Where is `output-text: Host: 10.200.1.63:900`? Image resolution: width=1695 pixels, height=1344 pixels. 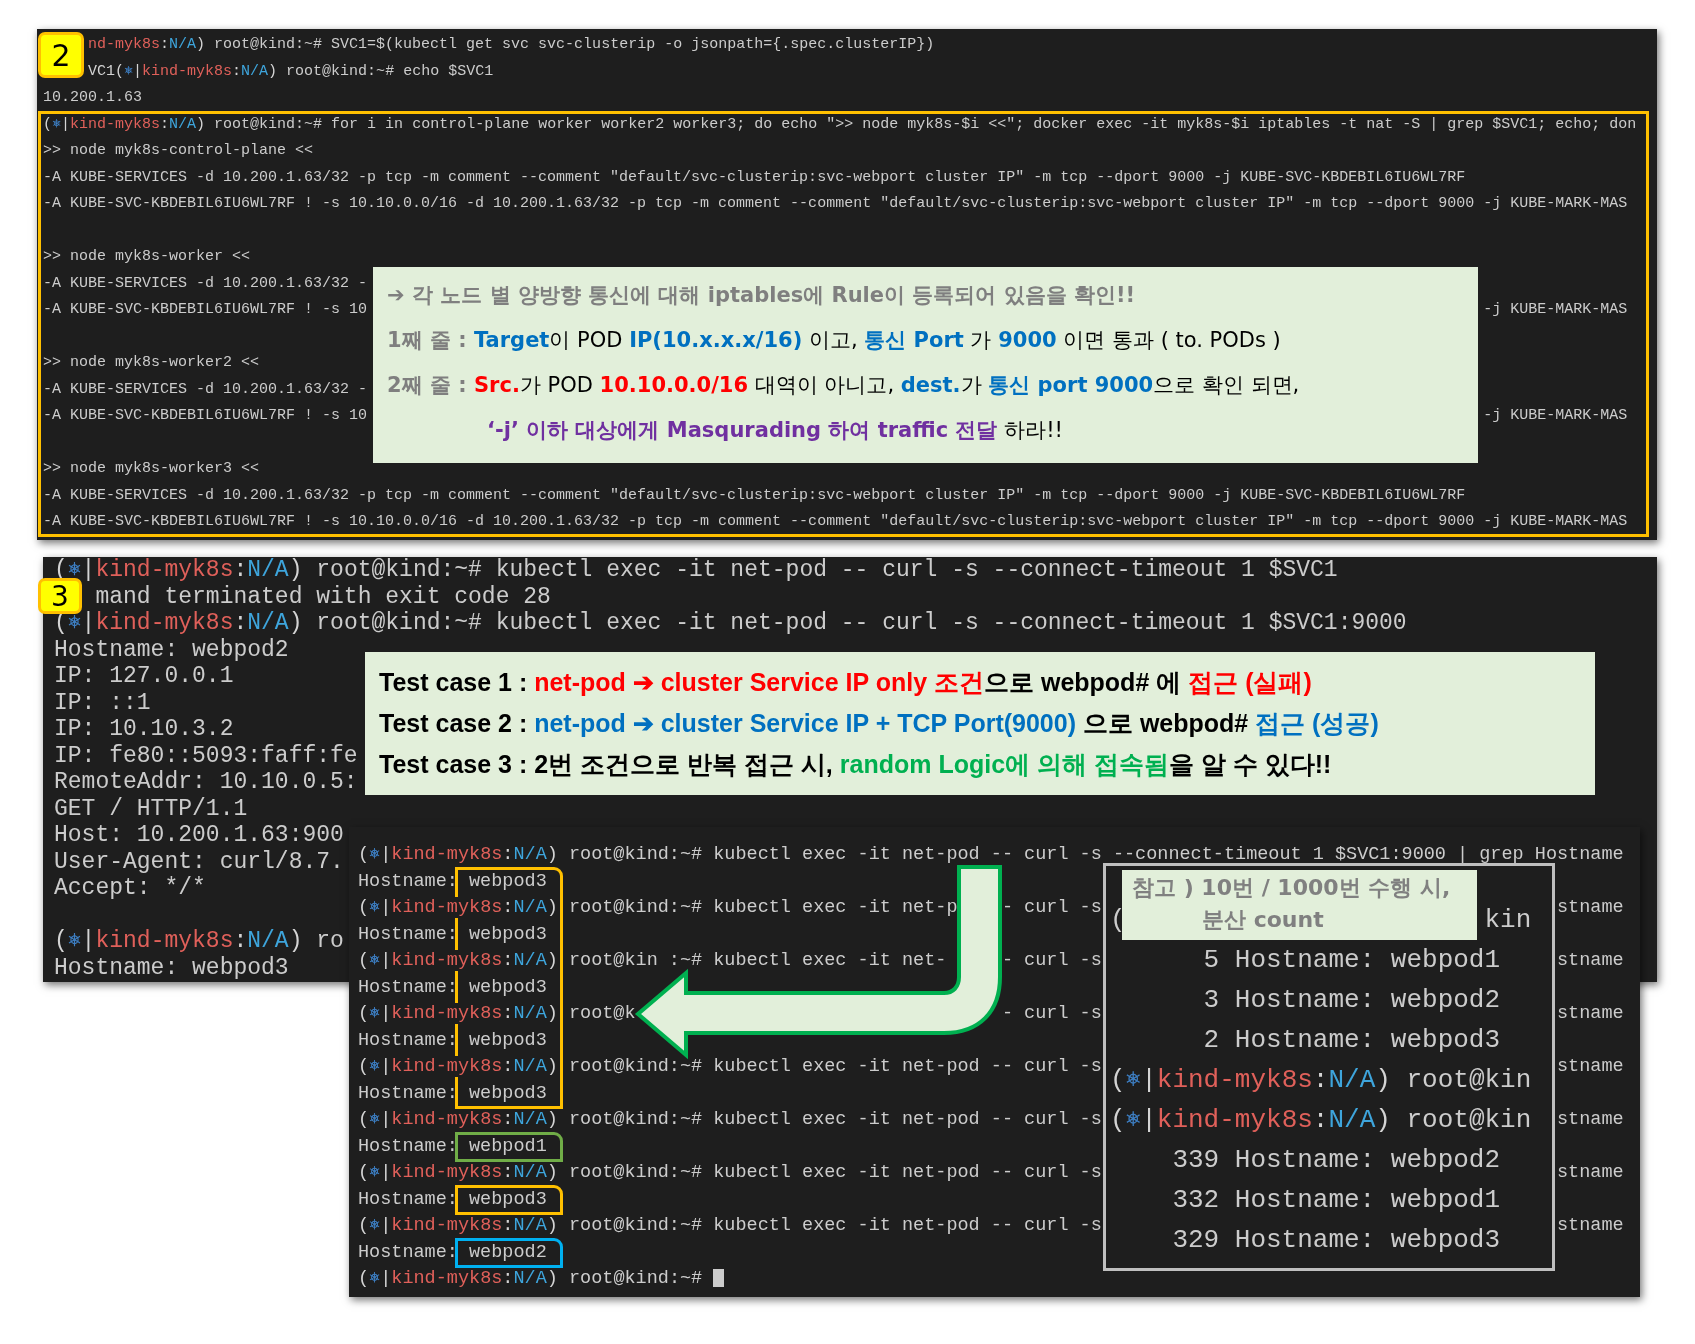
output-text: Host: 10.200.1.63:900 is located at coordinates (199, 835).